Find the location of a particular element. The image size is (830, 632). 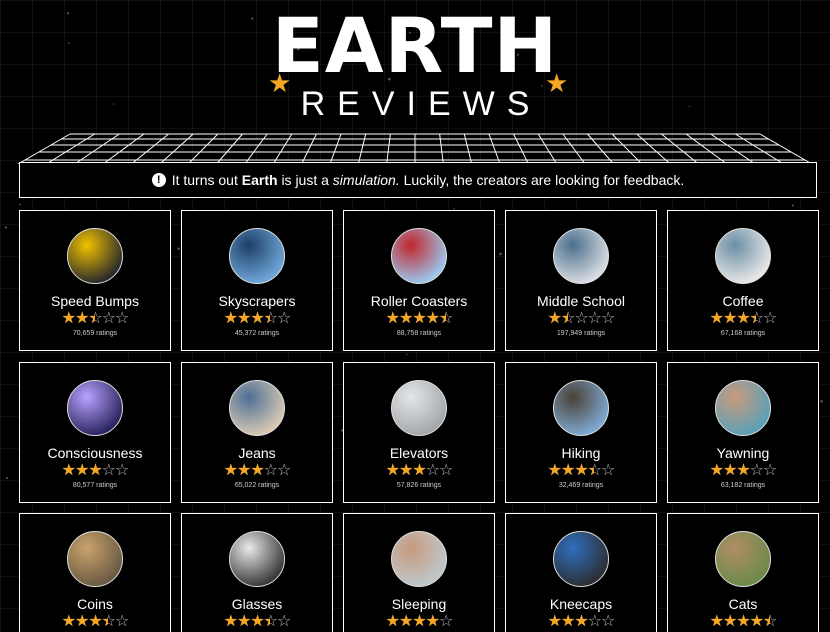

ratings-count: 32,469 ratings is located at coordinates (581, 485).